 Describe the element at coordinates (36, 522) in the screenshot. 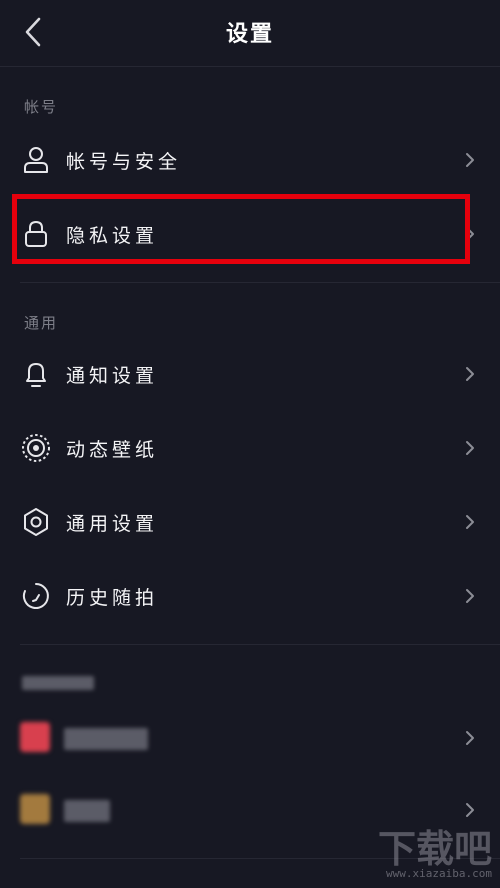

I see `gear-icon` at that location.